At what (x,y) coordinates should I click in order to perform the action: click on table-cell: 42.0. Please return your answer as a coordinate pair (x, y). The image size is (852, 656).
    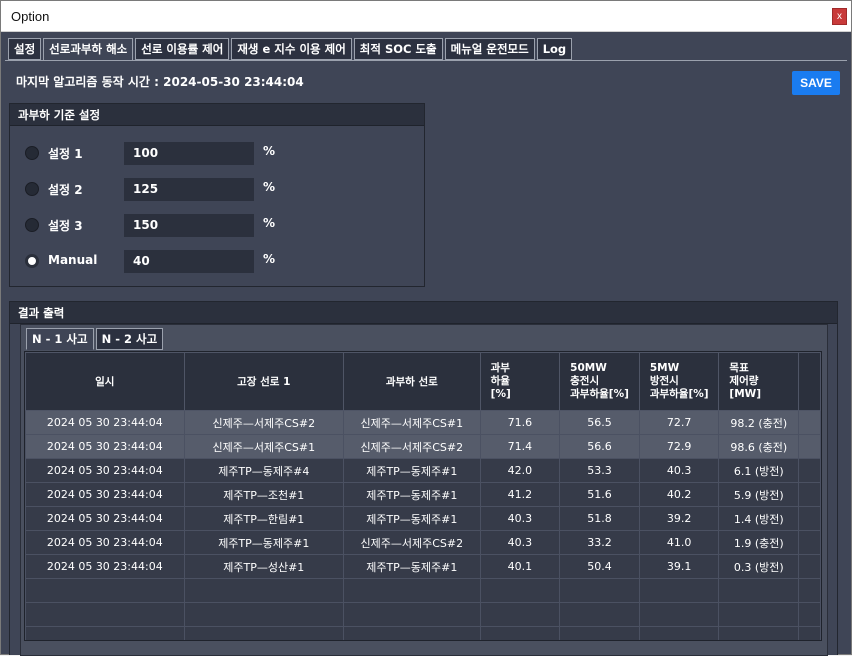
    Looking at the image, I should click on (520, 470).